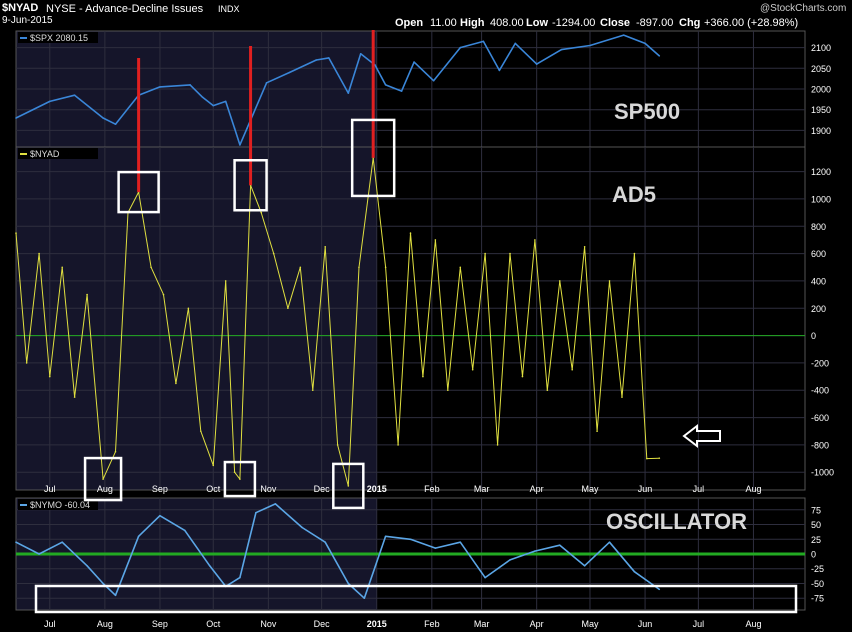 The width and height of the screenshot is (852, 632). I want to click on ytick-label-1-3: 600, so click(818, 254).